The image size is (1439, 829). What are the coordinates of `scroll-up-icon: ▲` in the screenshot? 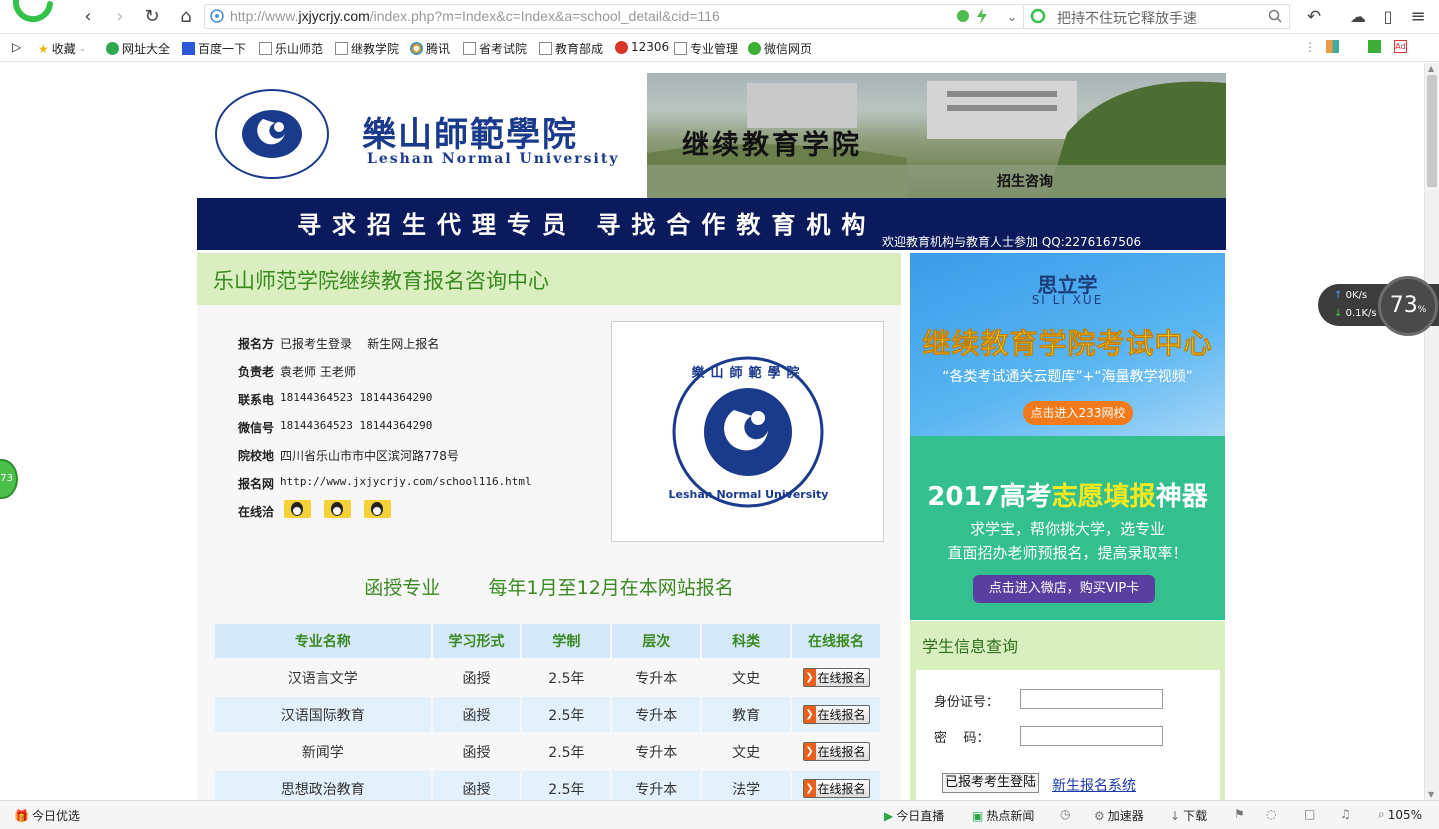 It's located at (1431, 68).